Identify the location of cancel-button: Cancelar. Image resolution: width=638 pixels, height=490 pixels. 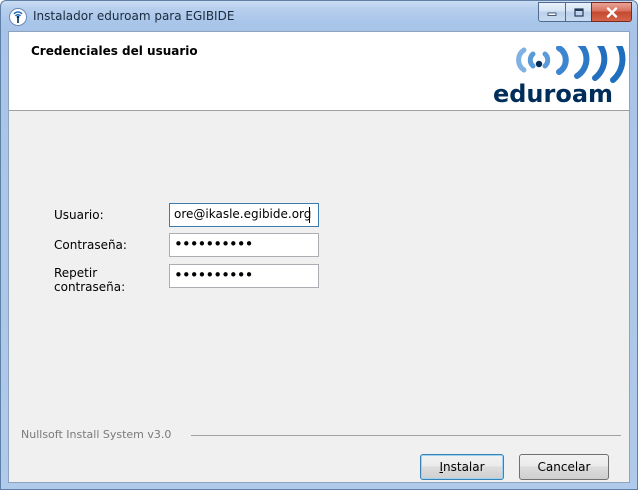
(564, 467).